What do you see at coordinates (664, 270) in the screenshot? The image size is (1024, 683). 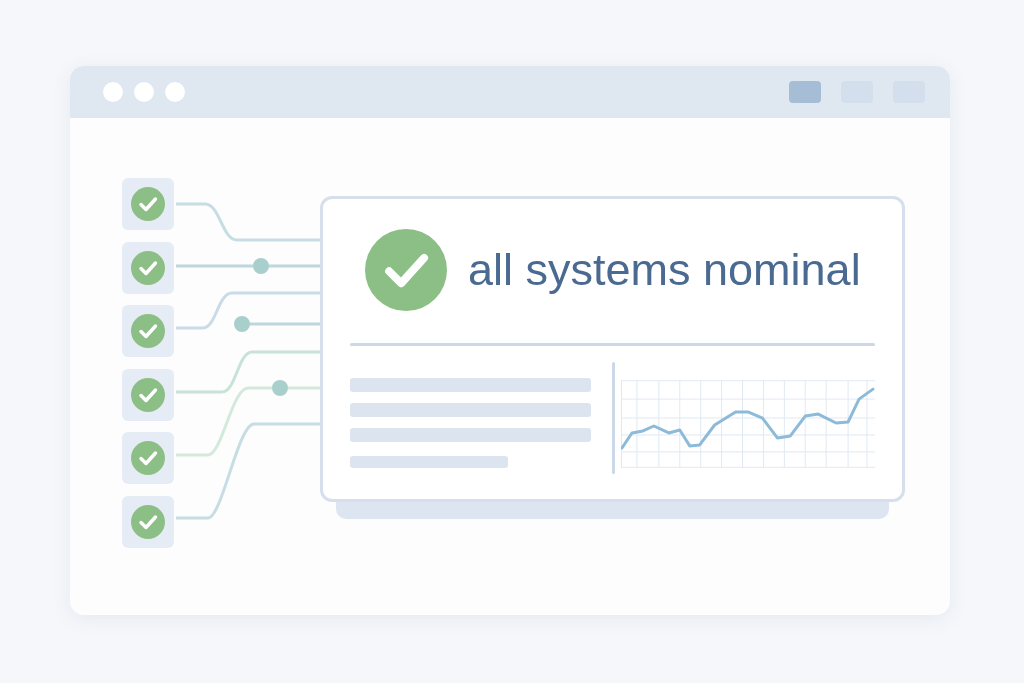 I see `status-title: all systems nominal` at bounding box center [664, 270].